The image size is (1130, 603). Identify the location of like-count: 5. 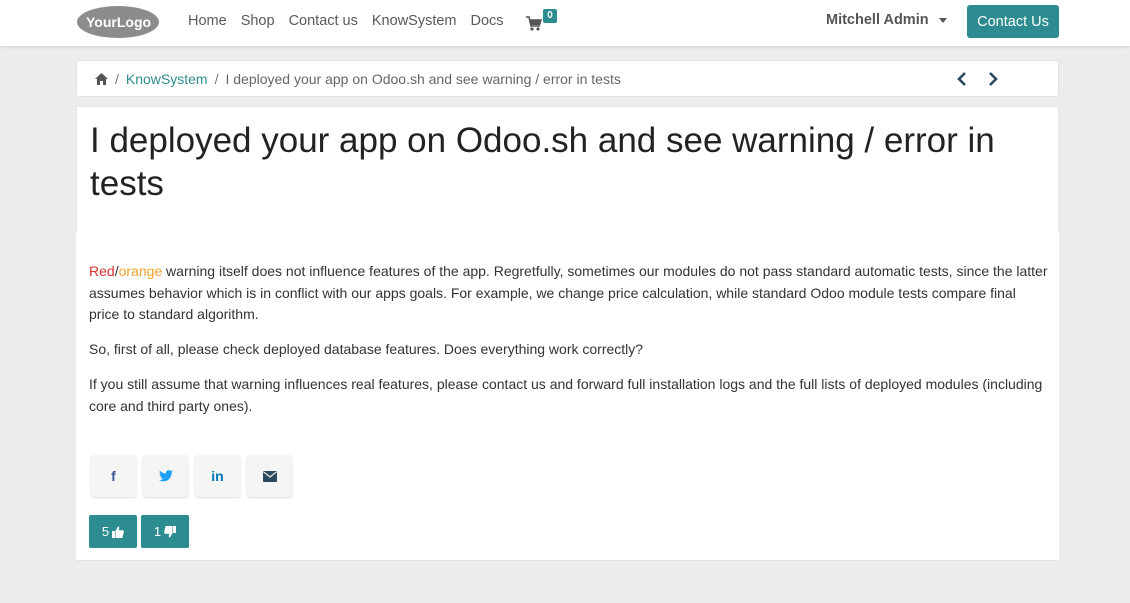
(105, 531).